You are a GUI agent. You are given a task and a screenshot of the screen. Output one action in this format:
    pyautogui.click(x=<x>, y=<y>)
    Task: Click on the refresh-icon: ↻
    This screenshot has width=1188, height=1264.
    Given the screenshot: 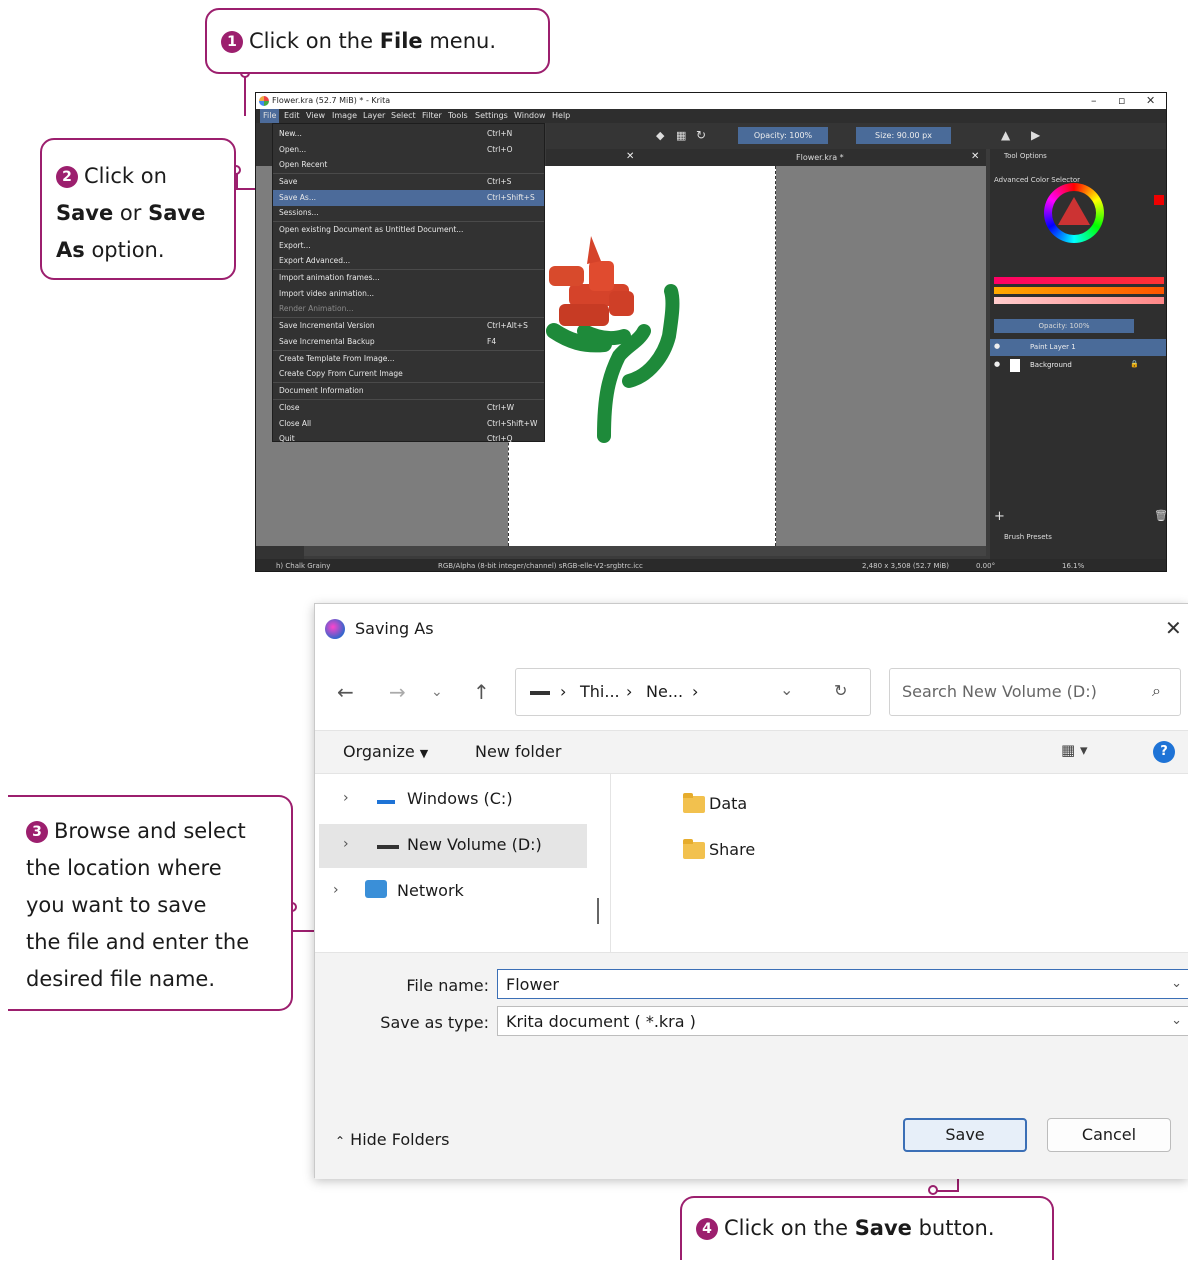 What is the action you would take?
    pyautogui.click(x=840, y=690)
    